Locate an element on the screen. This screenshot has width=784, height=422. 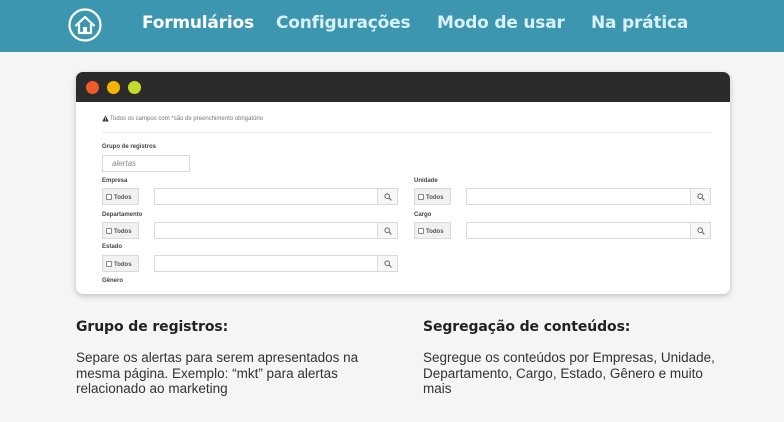
window-titlebar is located at coordinates (403, 87).